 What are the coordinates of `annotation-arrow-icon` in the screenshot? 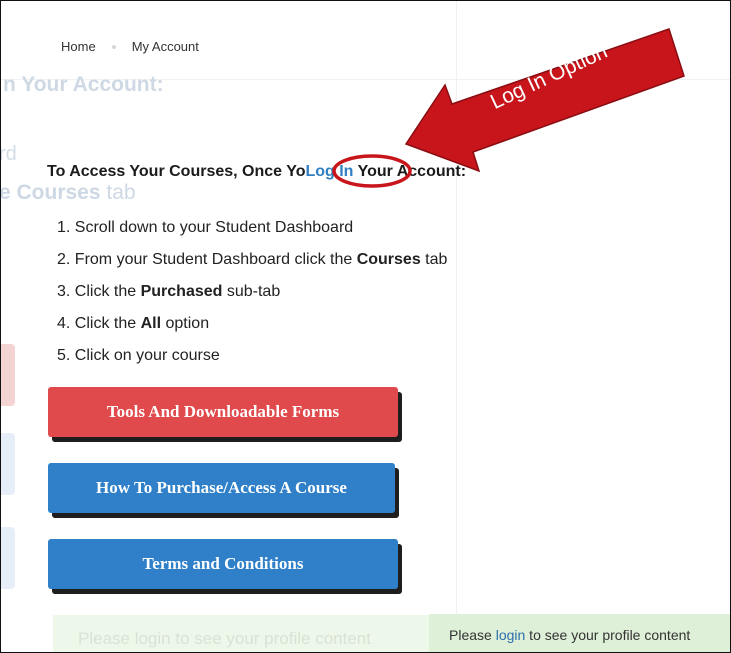 It's located at (544, 100).